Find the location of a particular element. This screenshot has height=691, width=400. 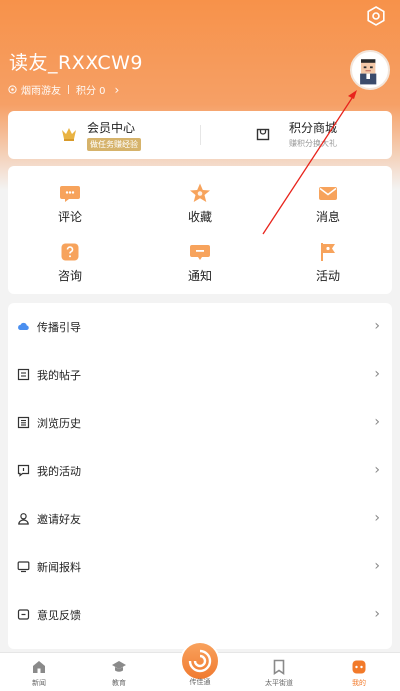

vip-card: 会员中心 做任务赚经验 积分商城 赚积分换大礼 is located at coordinates (200, 135).